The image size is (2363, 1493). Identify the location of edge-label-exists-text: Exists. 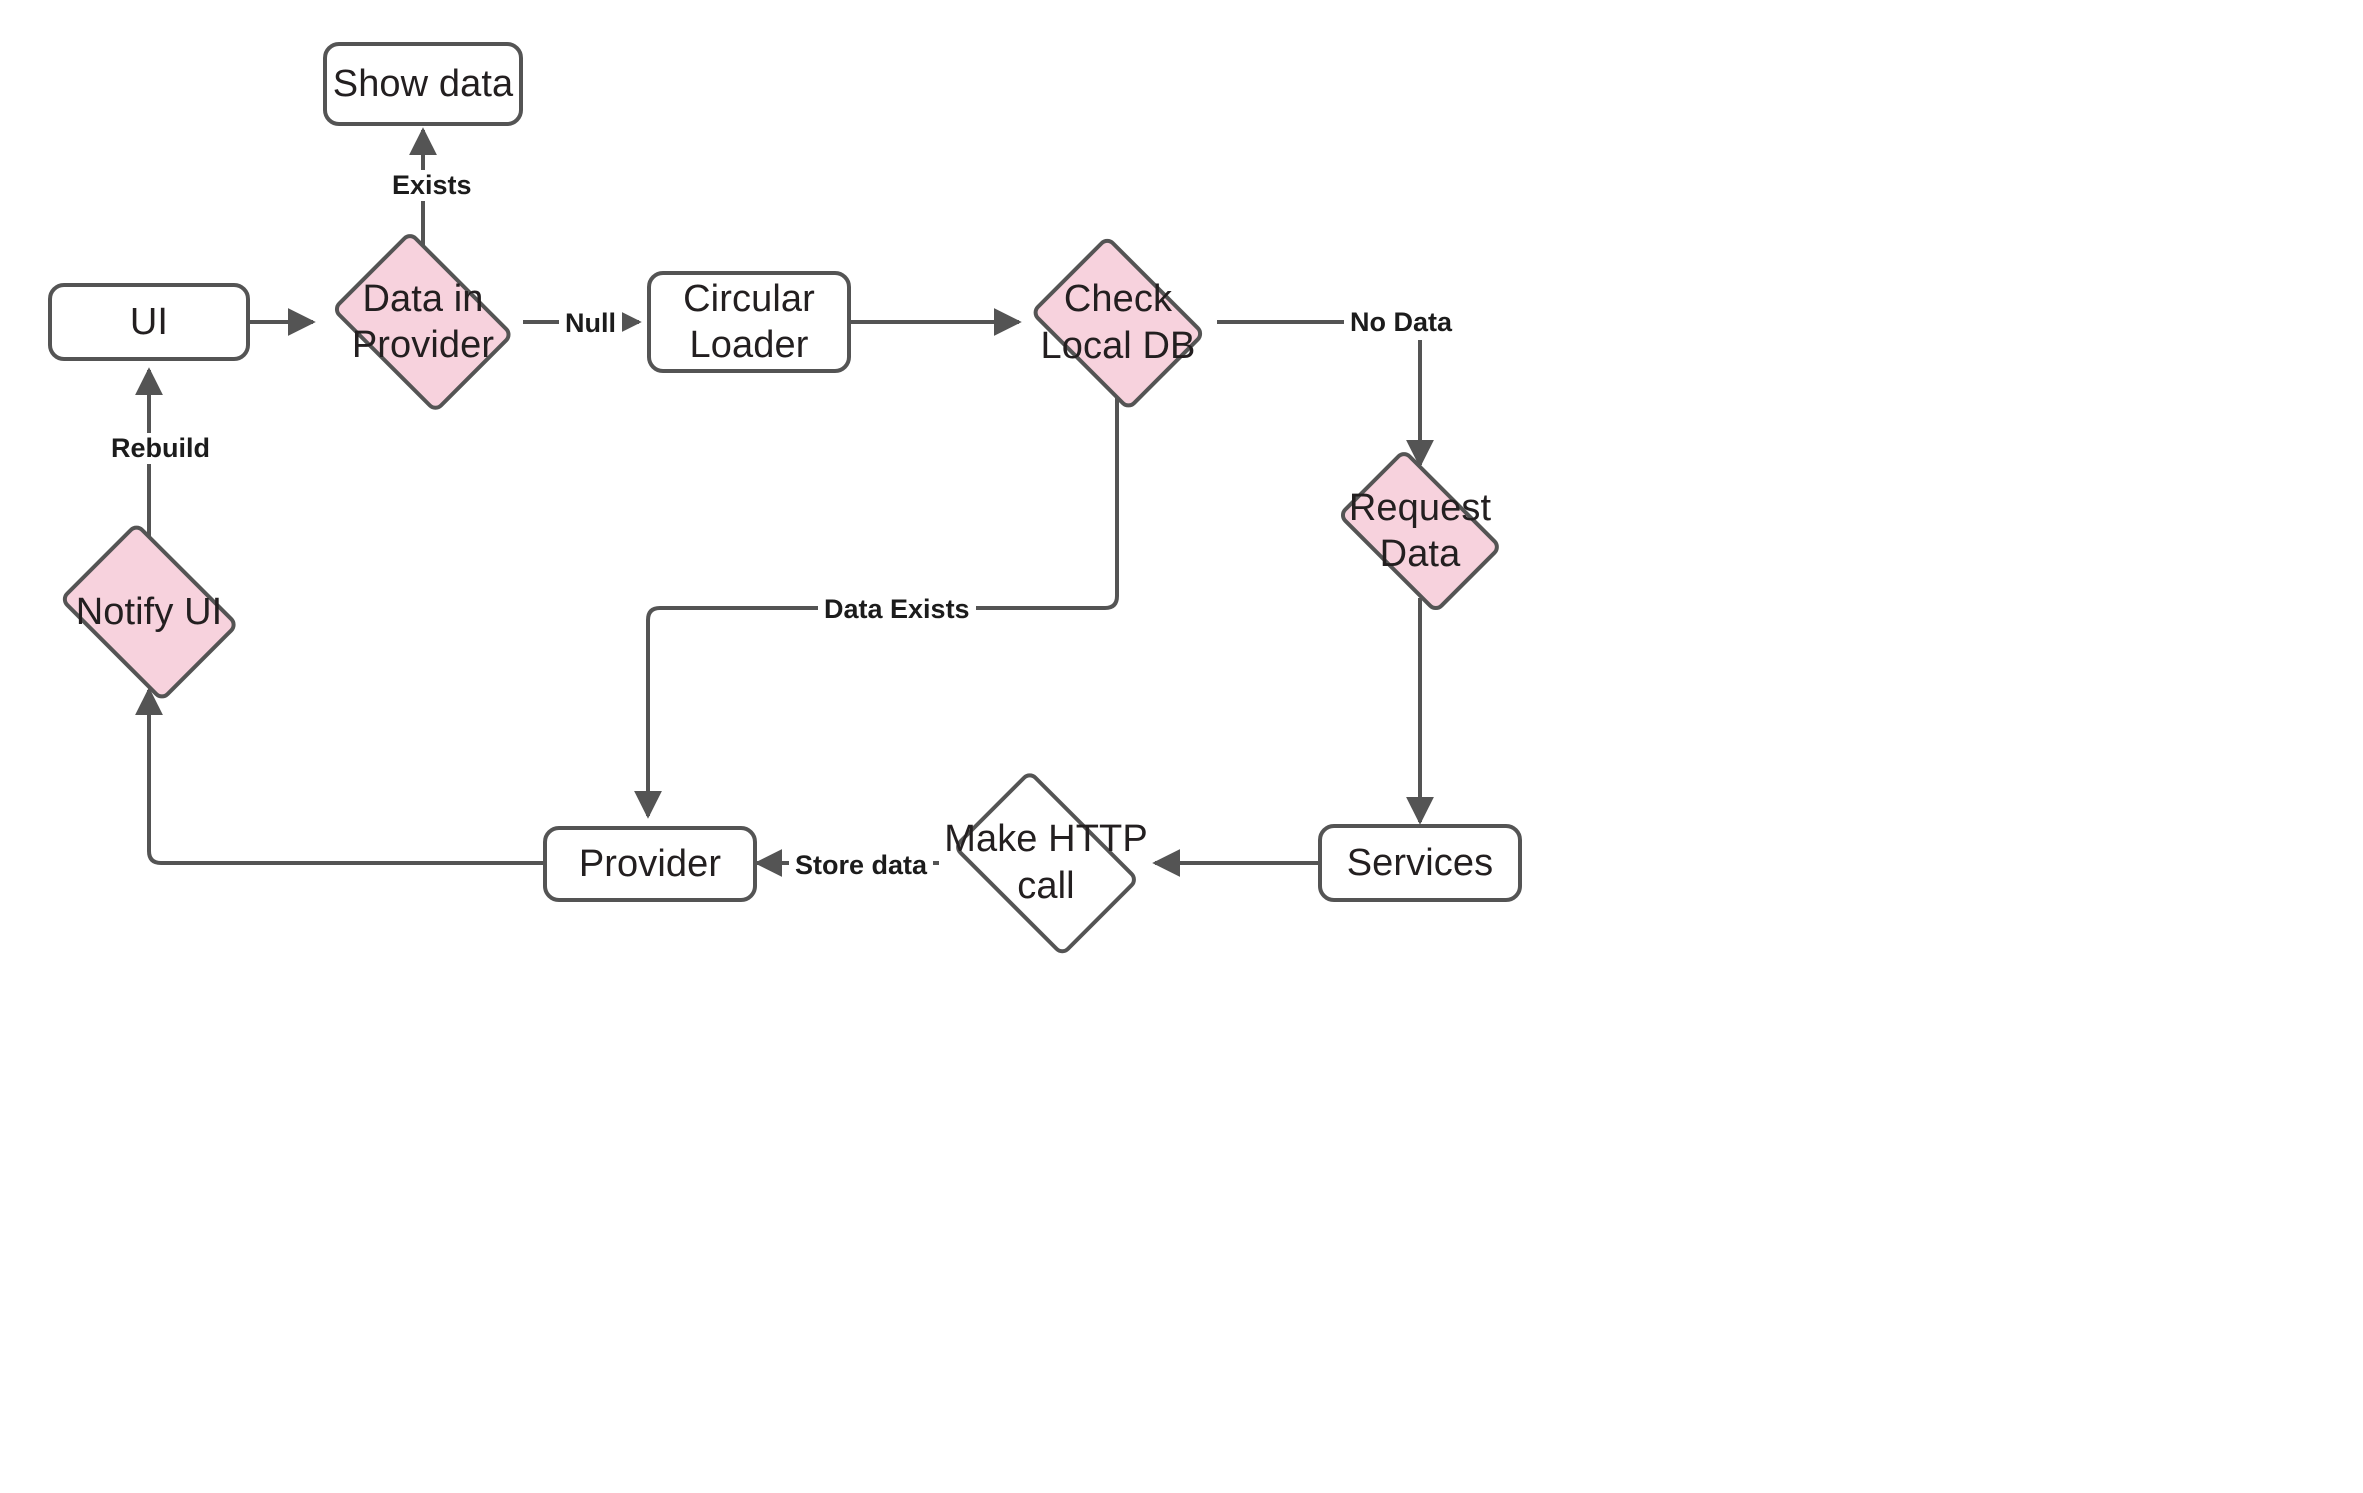
(432, 185).